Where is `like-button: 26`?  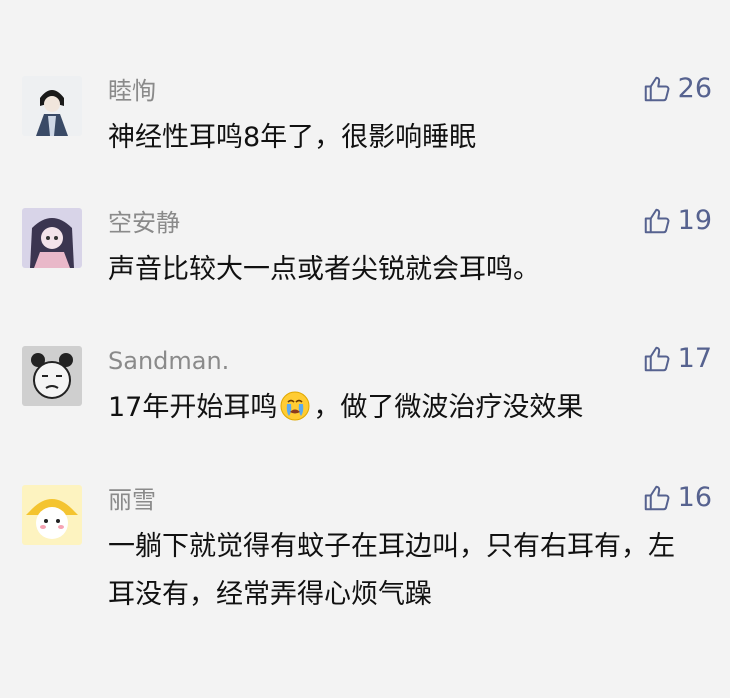
like-button: 26 is located at coordinates (677, 89).